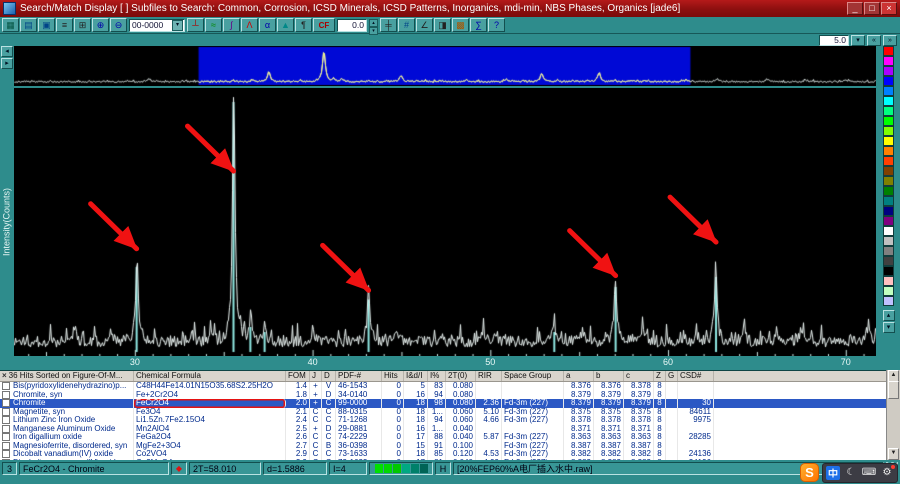 This screenshot has width=900, height=484. I want to click on column-header-idi: I&d/I, so click(416, 376).